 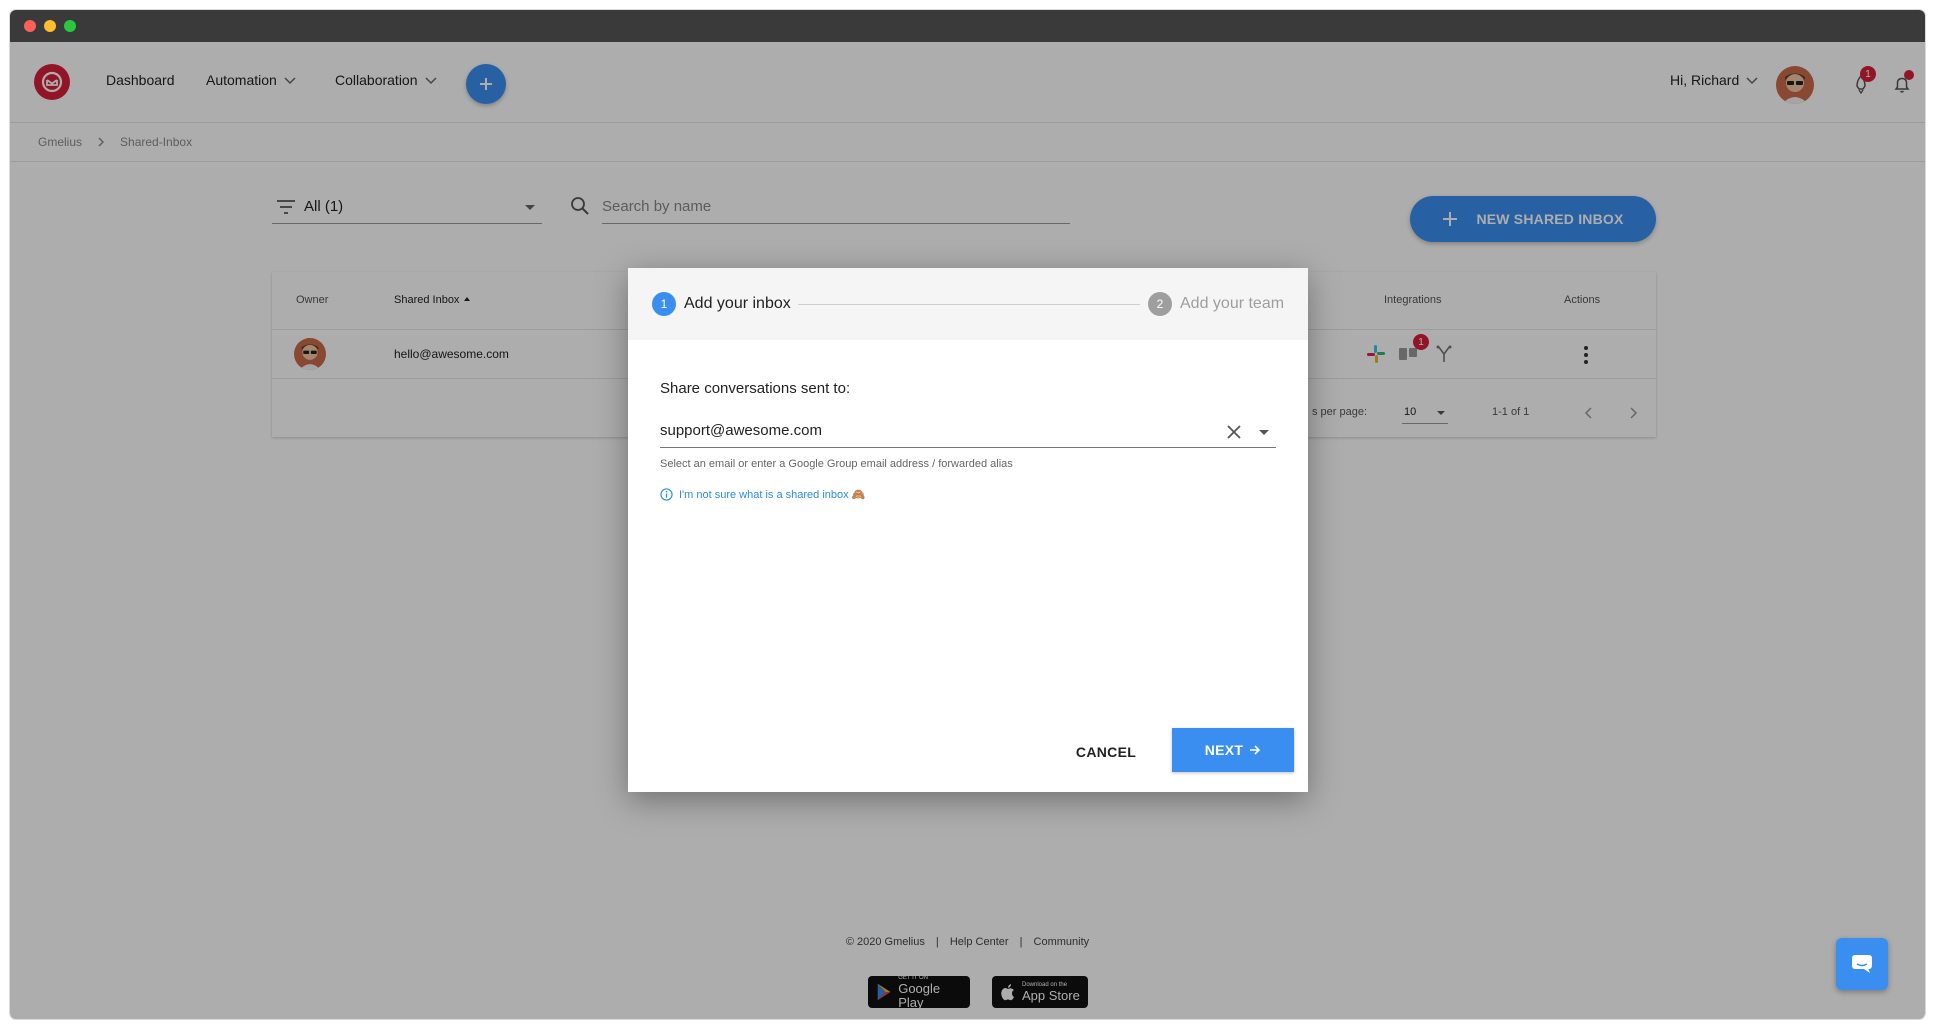 I want to click on step-1-circle: 1, so click(x=664, y=304).